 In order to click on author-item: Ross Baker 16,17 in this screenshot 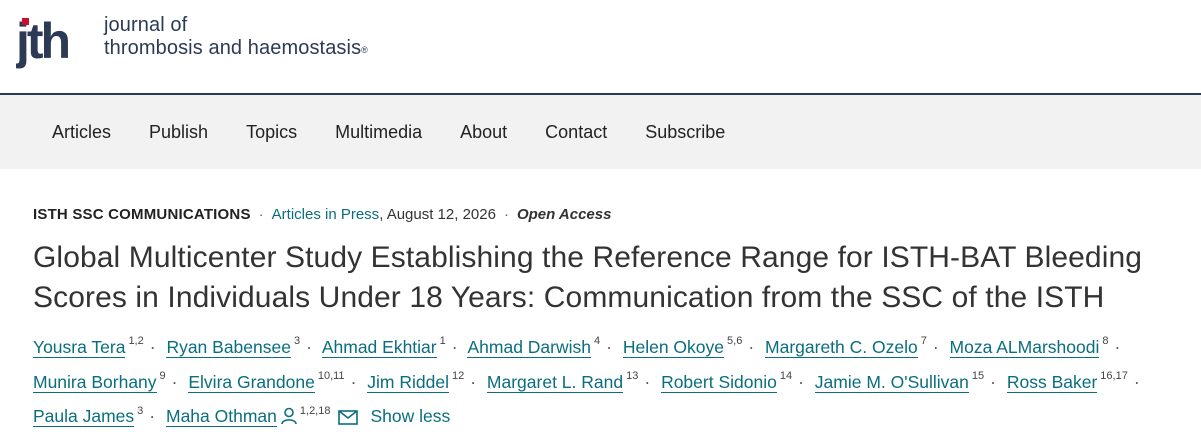, I will do `click(1067, 381)`.